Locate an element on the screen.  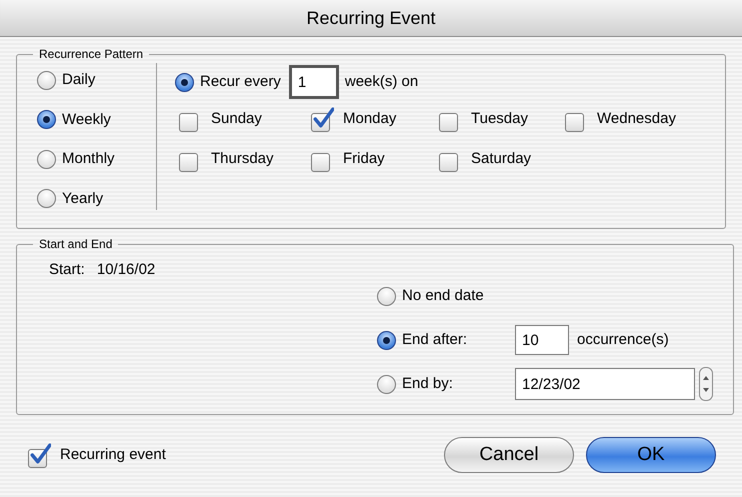
checkbox-label: Thursday is located at coordinates (242, 159).